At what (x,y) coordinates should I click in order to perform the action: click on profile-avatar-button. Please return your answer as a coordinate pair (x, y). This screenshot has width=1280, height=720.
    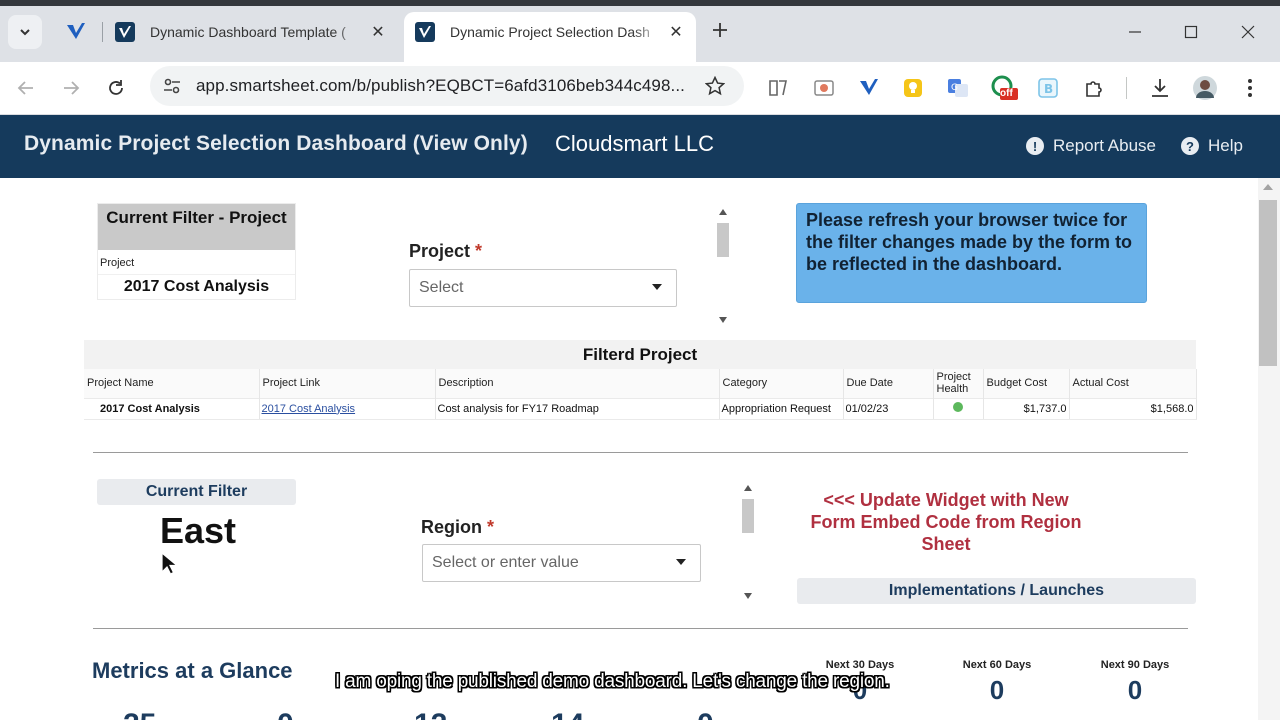
    Looking at the image, I should click on (1205, 88).